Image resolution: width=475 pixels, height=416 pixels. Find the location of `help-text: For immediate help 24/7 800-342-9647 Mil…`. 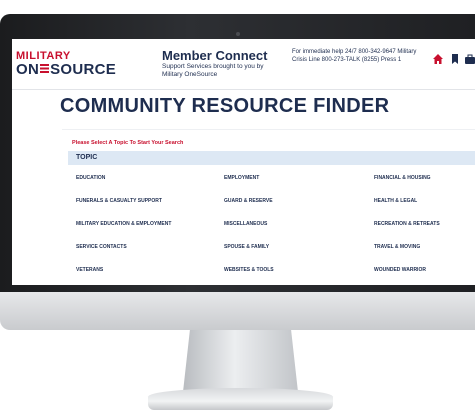

help-text: For immediate help 24/7 800-342-9647 Mil… is located at coordinates (354, 56).